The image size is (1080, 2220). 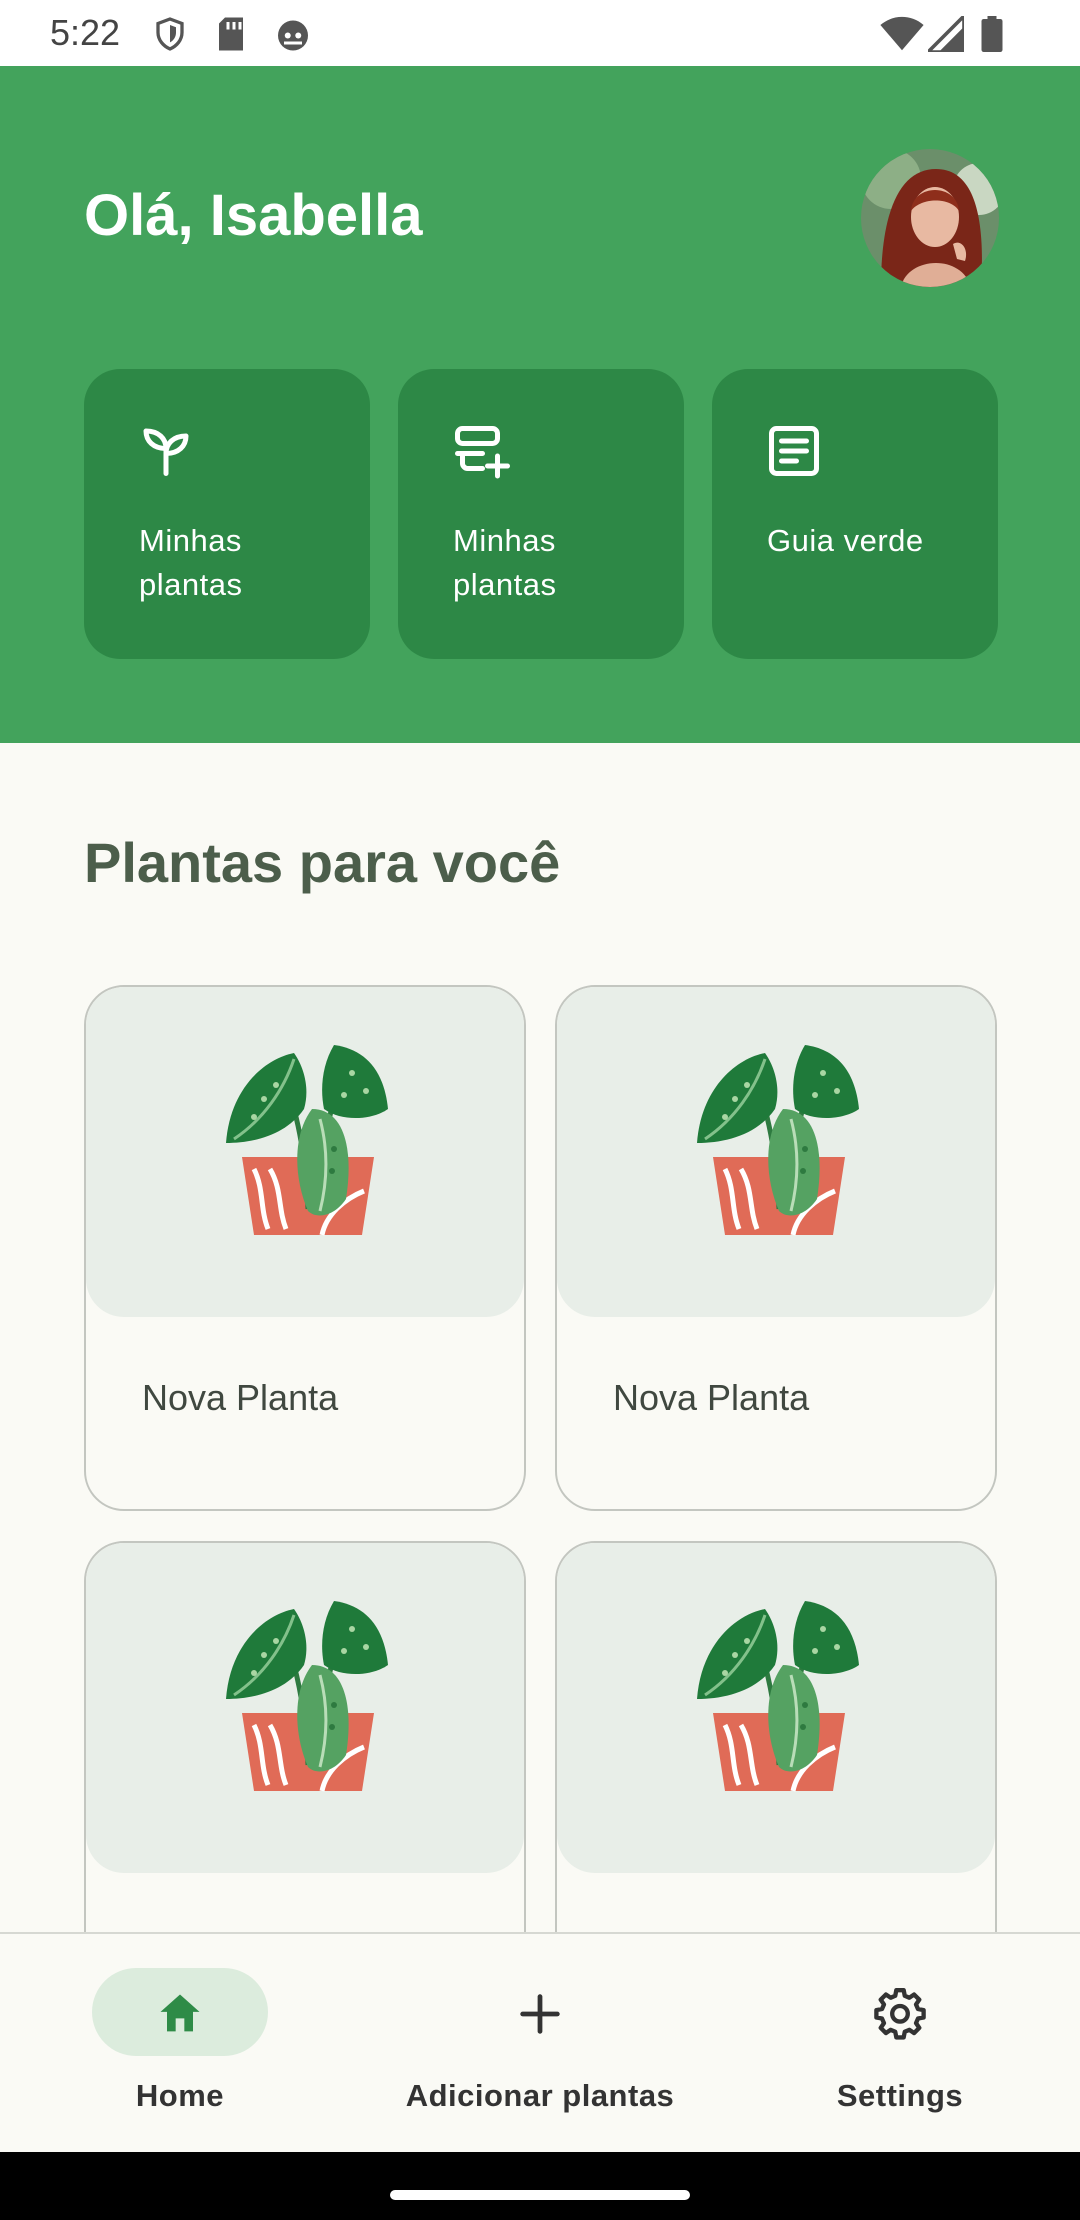 What do you see at coordinates (170, 36) in the screenshot?
I see `shield-icon` at bounding box center [170, 36].